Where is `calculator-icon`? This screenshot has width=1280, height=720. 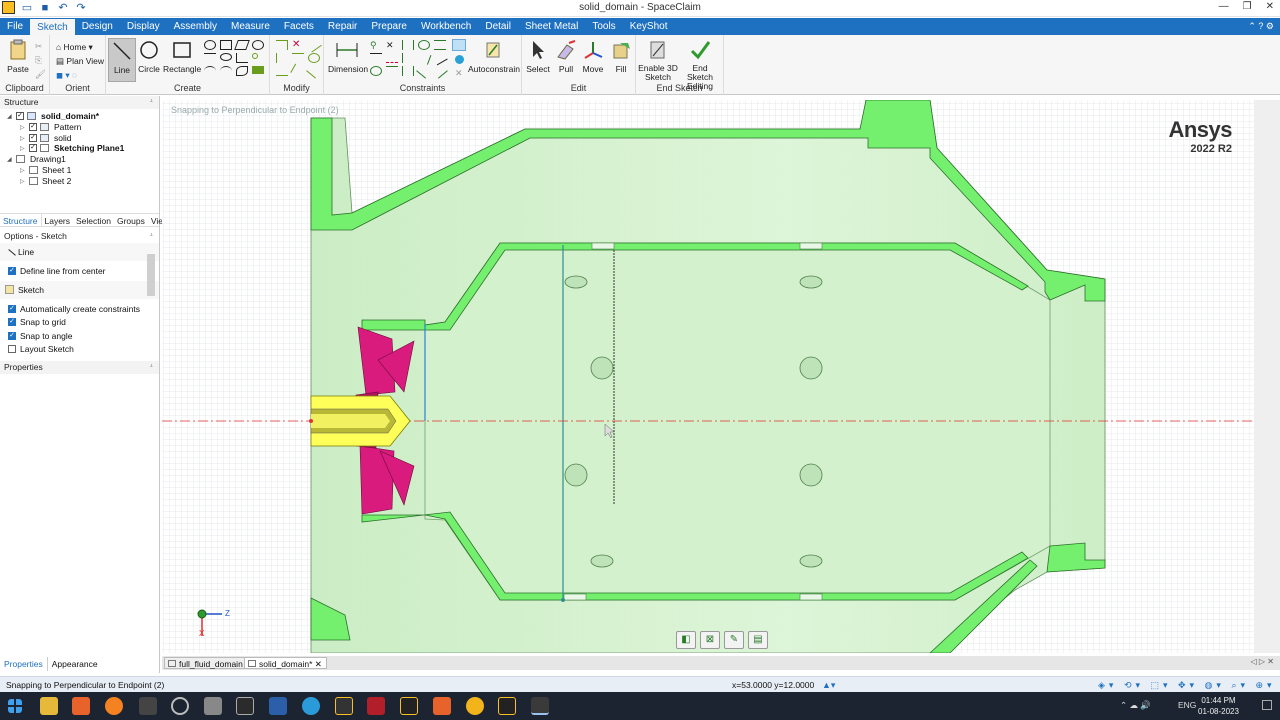
calculator-icon is located at coordinates (213, 706).